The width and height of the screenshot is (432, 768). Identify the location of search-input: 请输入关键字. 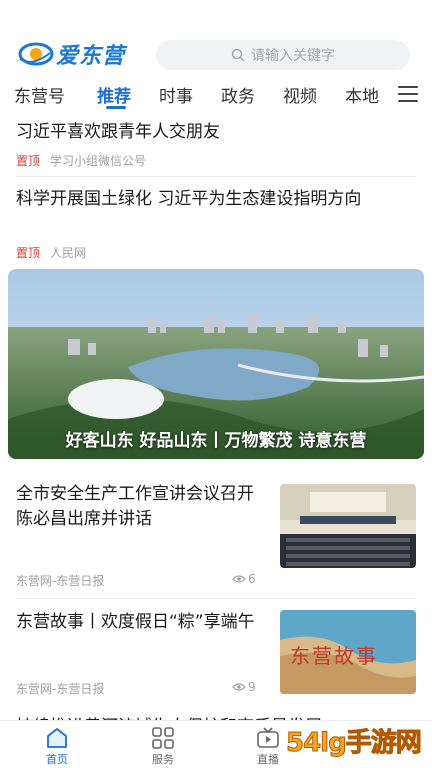
(283, 55).